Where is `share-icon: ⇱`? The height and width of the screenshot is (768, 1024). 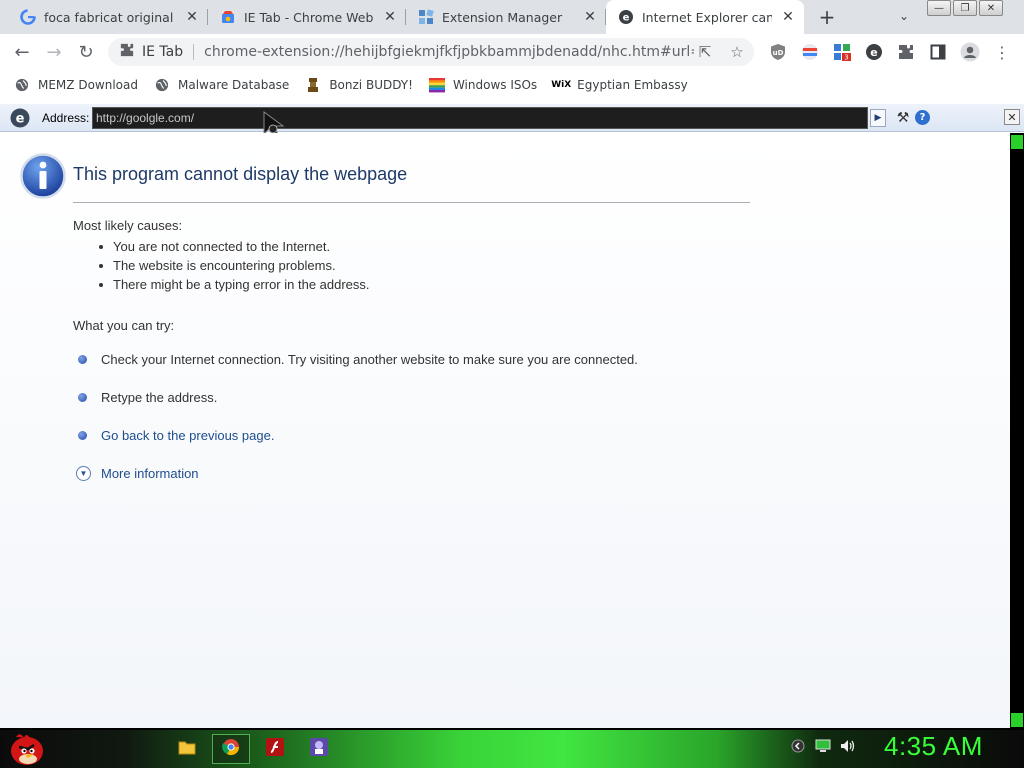
share-icon: ⇱ is located at coordinates (705, 52).